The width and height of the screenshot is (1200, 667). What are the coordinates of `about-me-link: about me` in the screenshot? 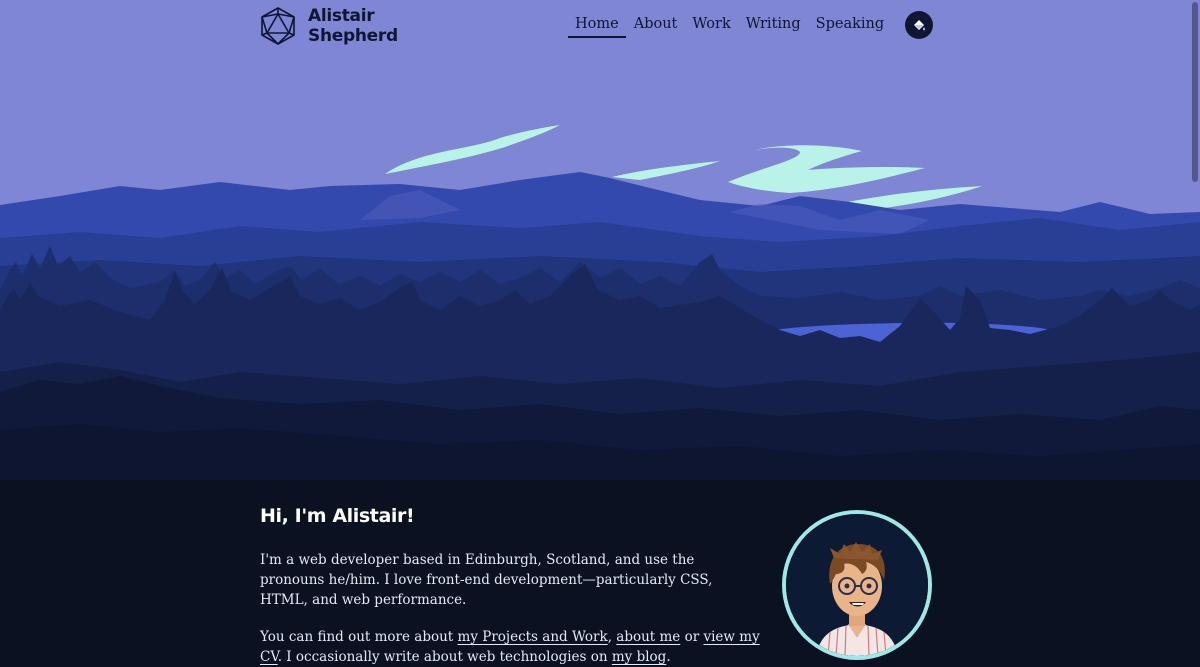 It's located at (648, 637).